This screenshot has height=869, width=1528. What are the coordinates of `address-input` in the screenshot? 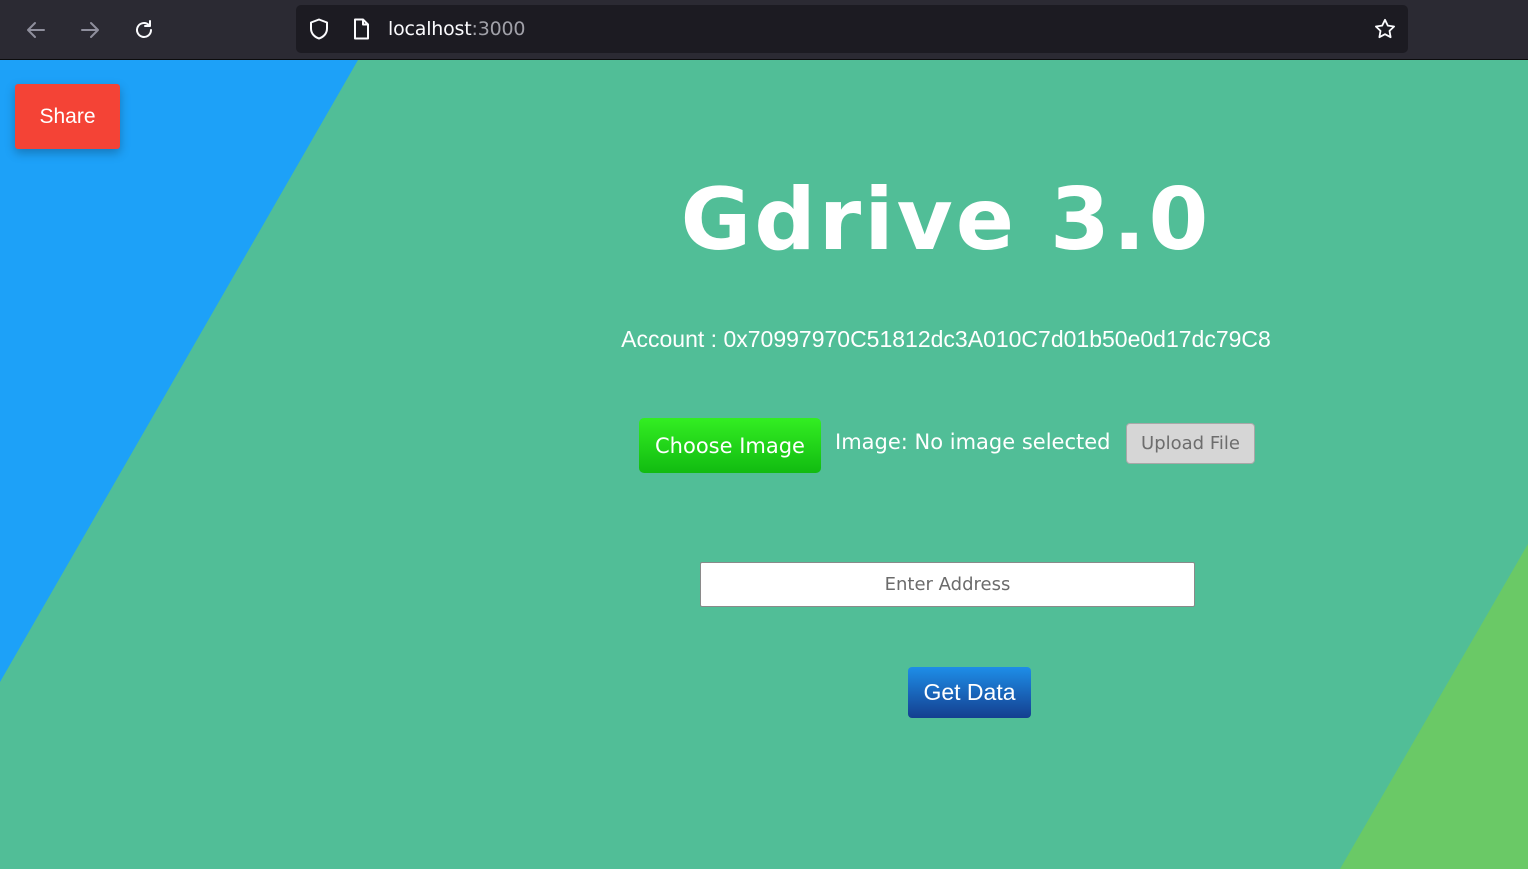 It's located at (947, 584).